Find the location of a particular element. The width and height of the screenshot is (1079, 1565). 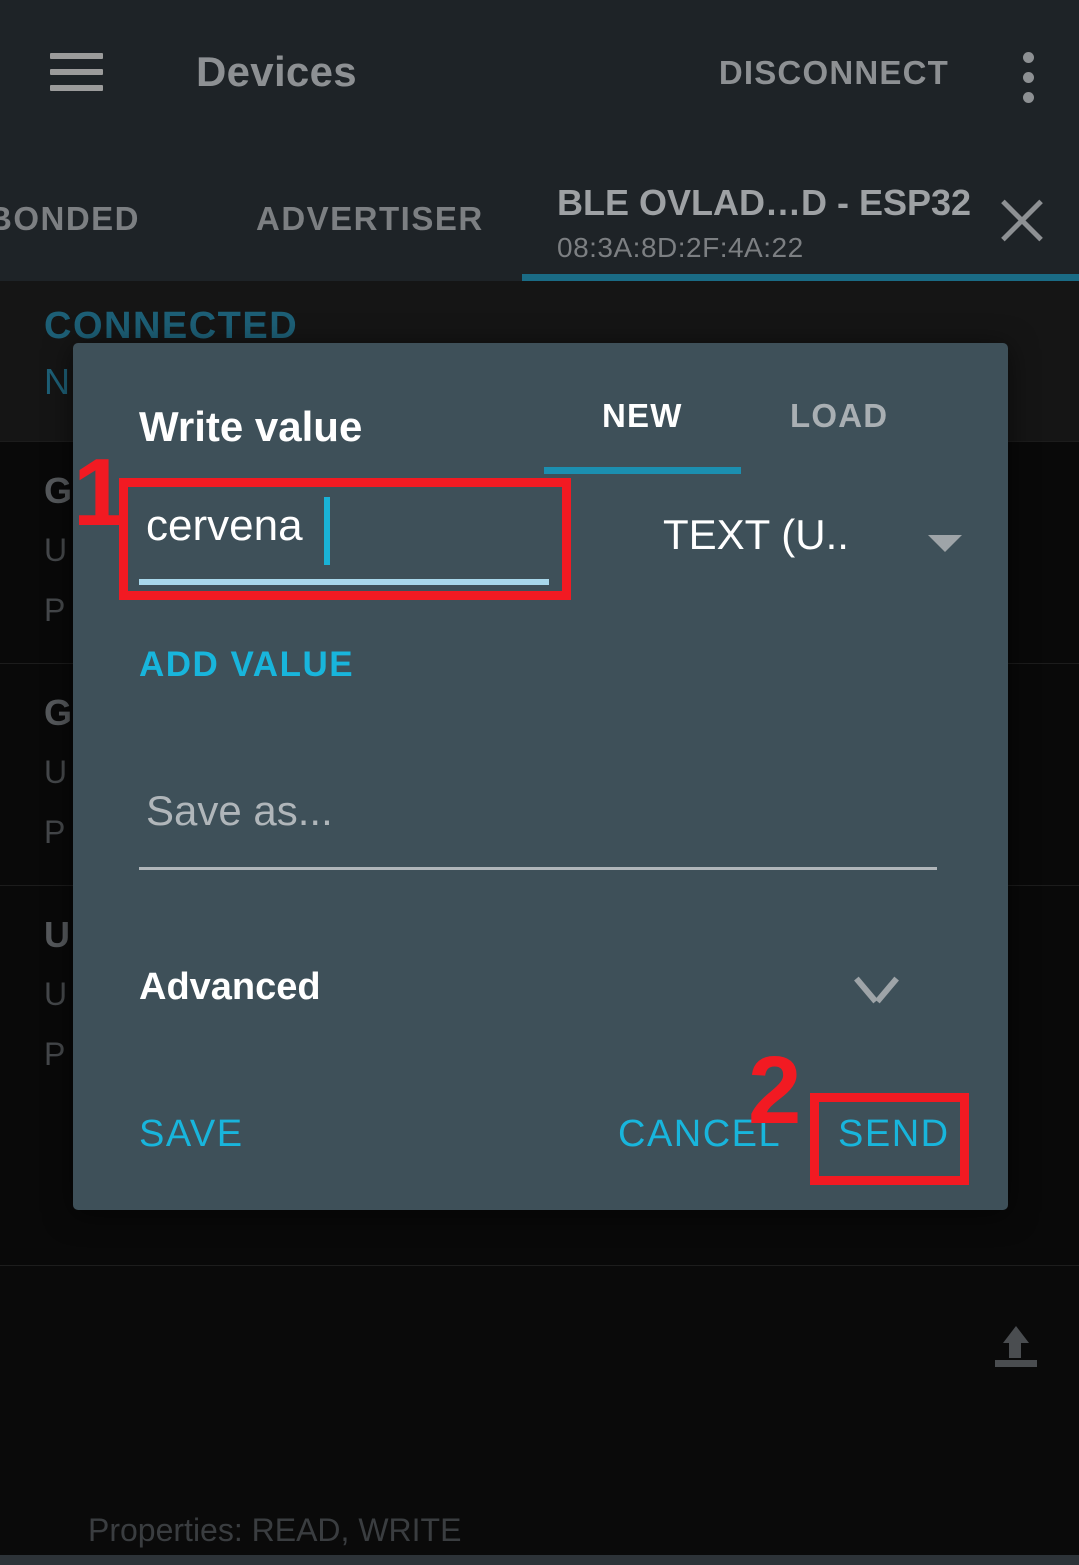

app-bar: Devices DISCONNECT is located at coordinates (539, 74).